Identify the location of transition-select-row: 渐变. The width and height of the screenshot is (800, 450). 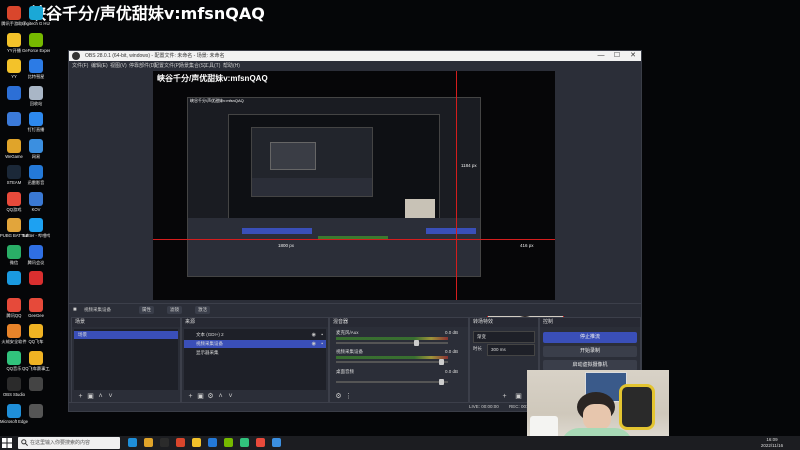
(504, 337).